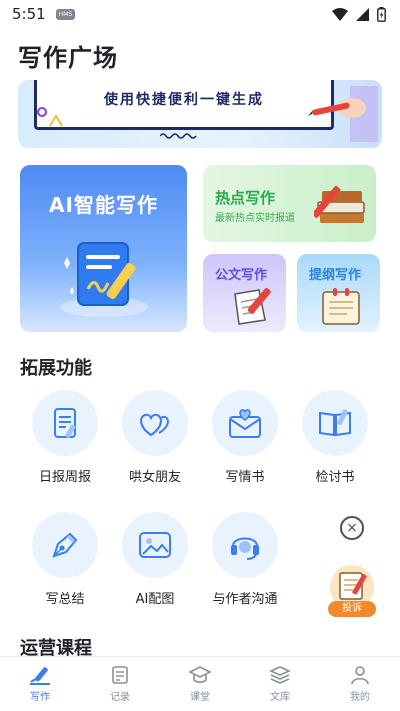 The image size is (400, 711). What do you see at coordinates (335, 477) in the screenshot?
I see `feature-label: 检讨书` at bounding box center [335, 477].